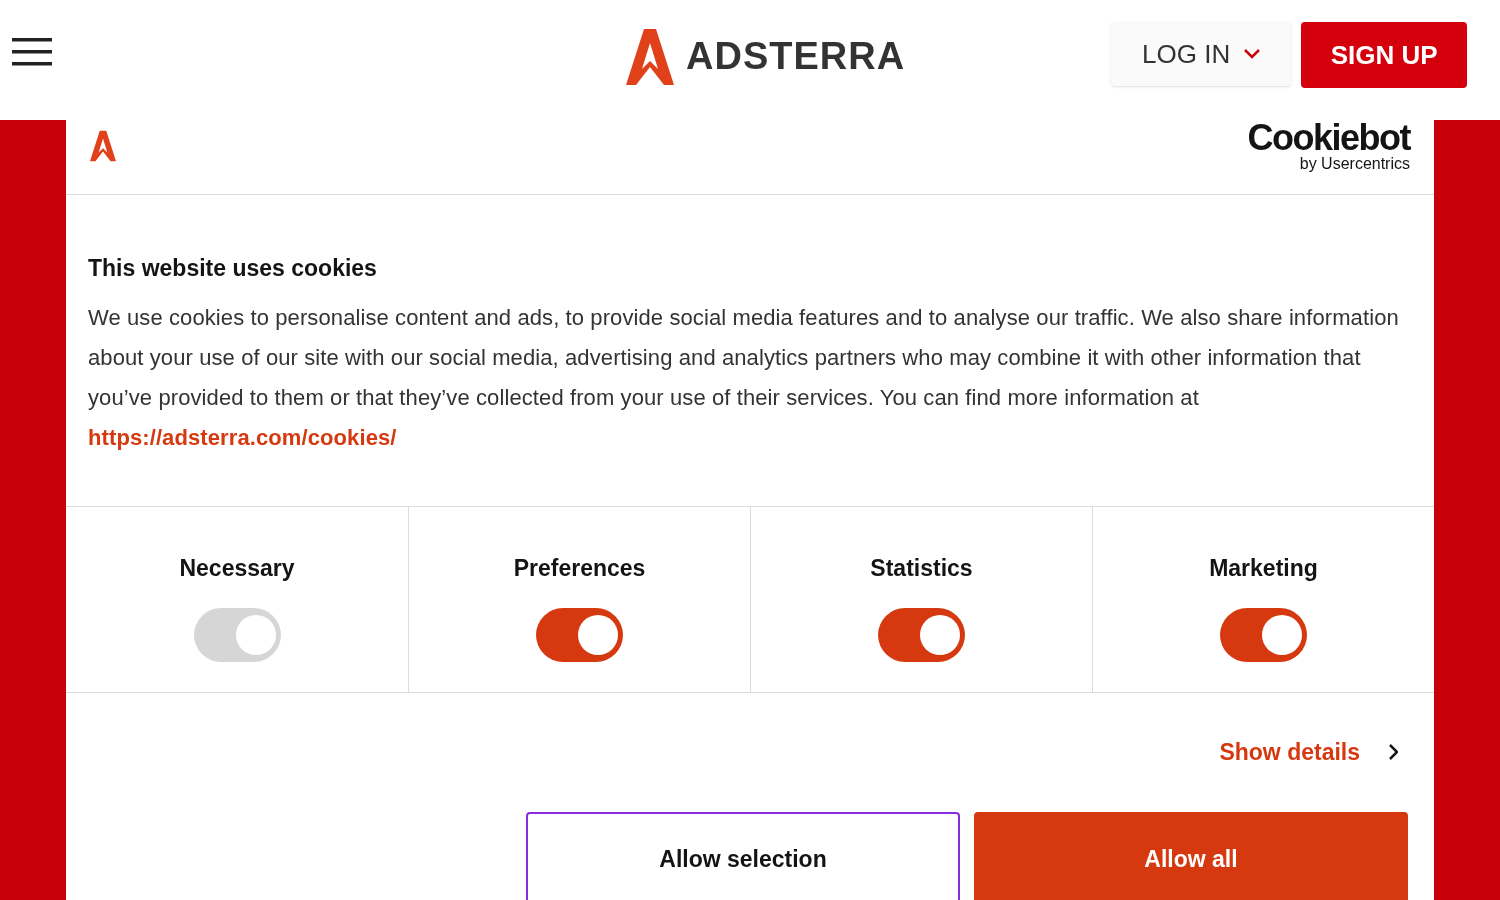 This screenshot has width=1500, height=900. Describe the element at coordinates (1393, 752) in the screenshot. I see `chevron-right-icon` at that location.